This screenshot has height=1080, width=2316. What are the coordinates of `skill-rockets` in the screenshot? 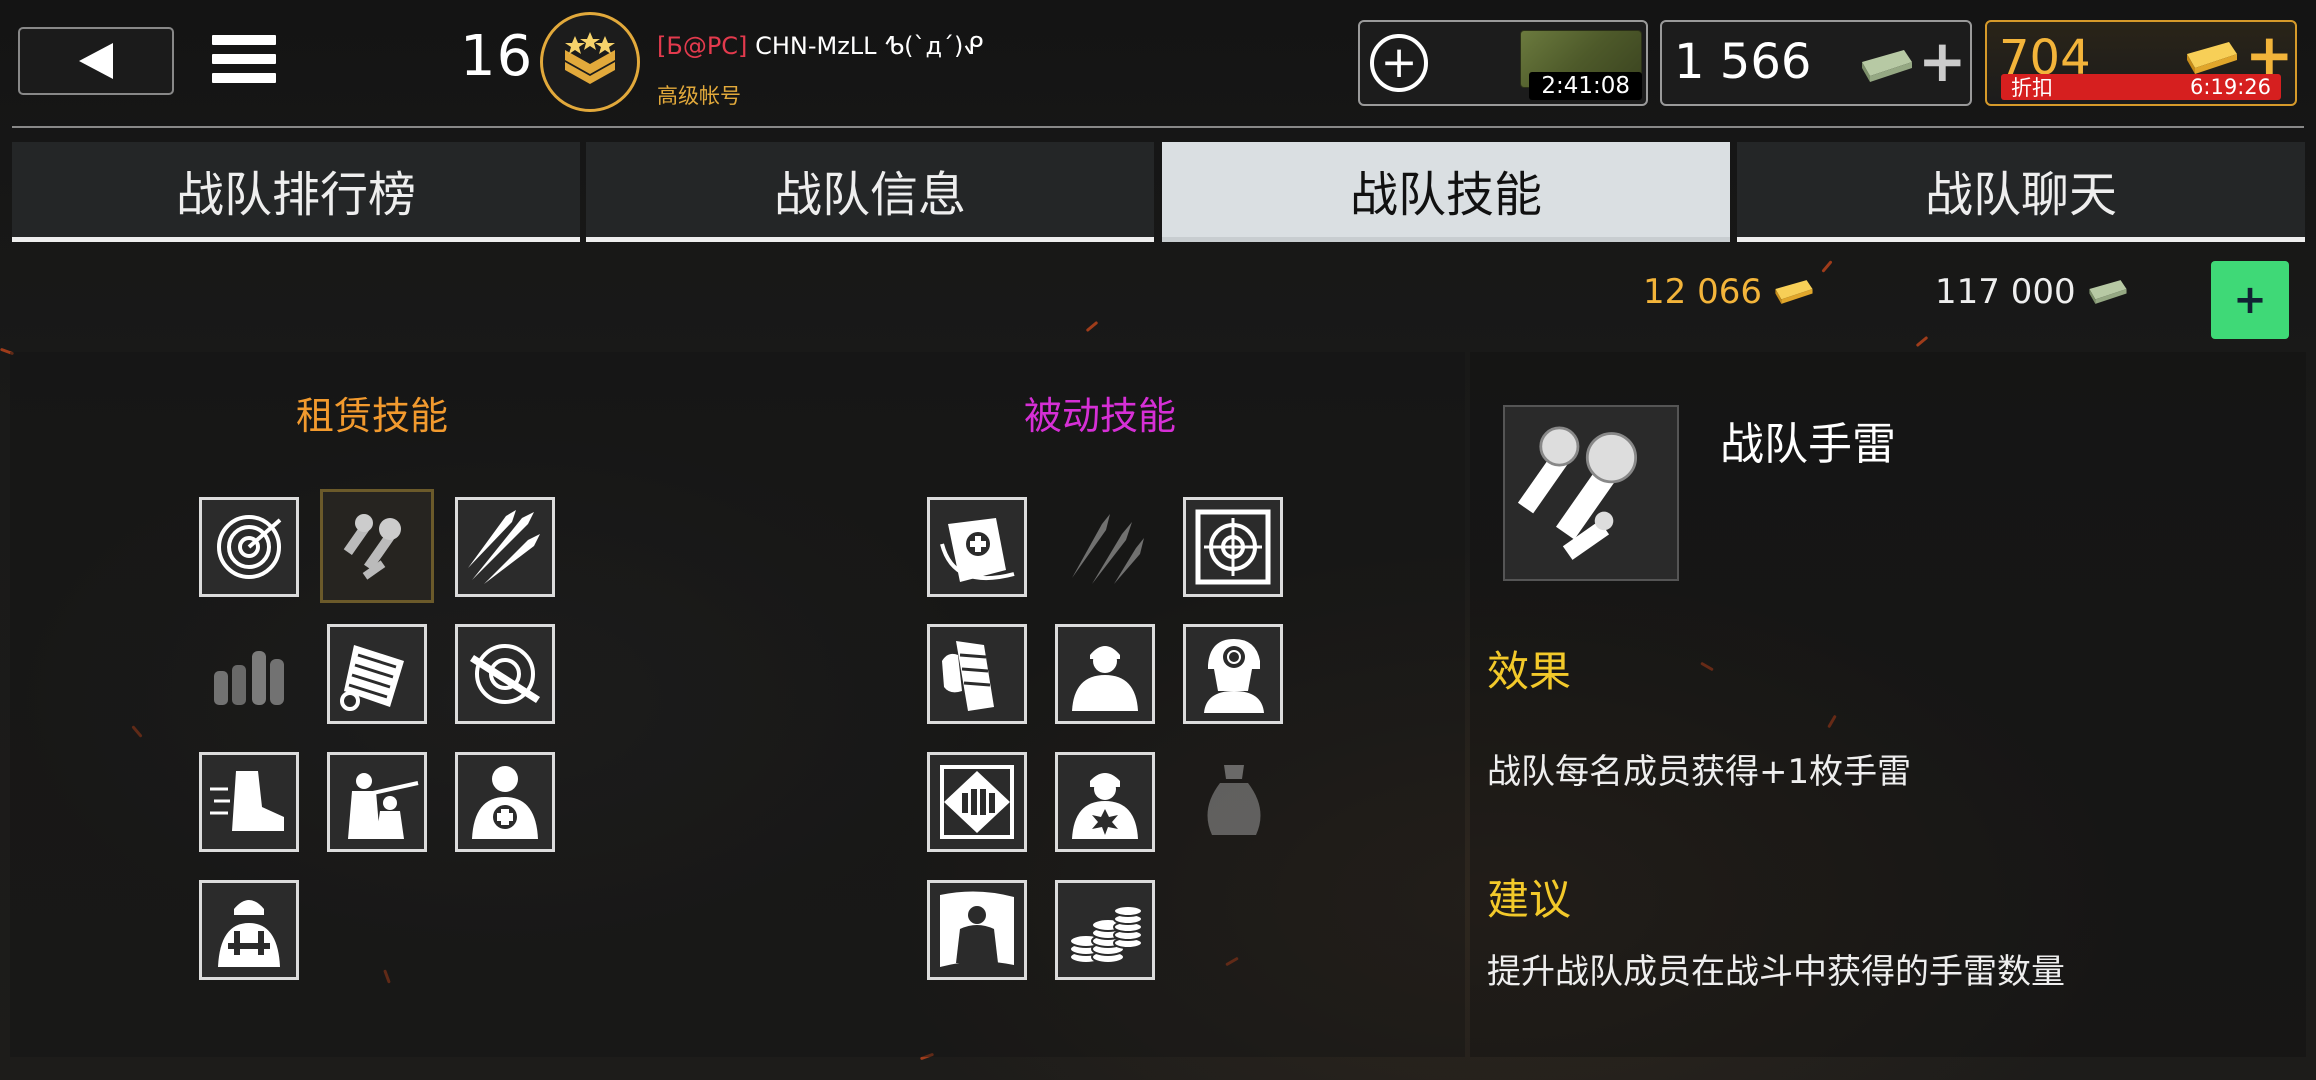 It's located at (505, 547).